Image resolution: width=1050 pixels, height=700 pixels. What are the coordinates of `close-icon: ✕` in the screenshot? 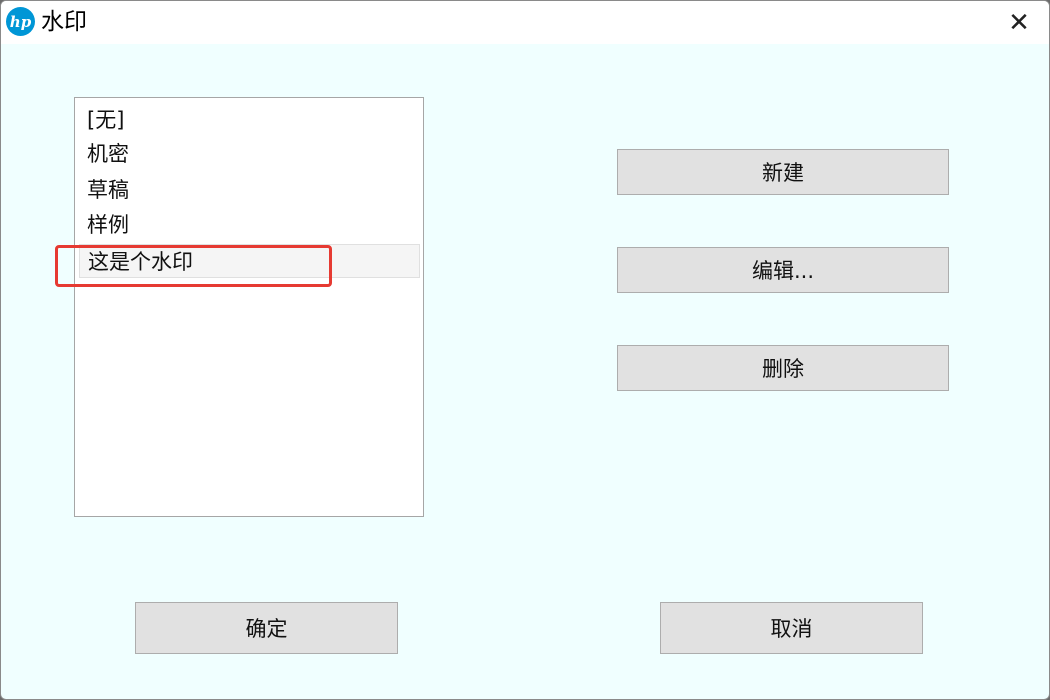 It's located at (1019, 22).